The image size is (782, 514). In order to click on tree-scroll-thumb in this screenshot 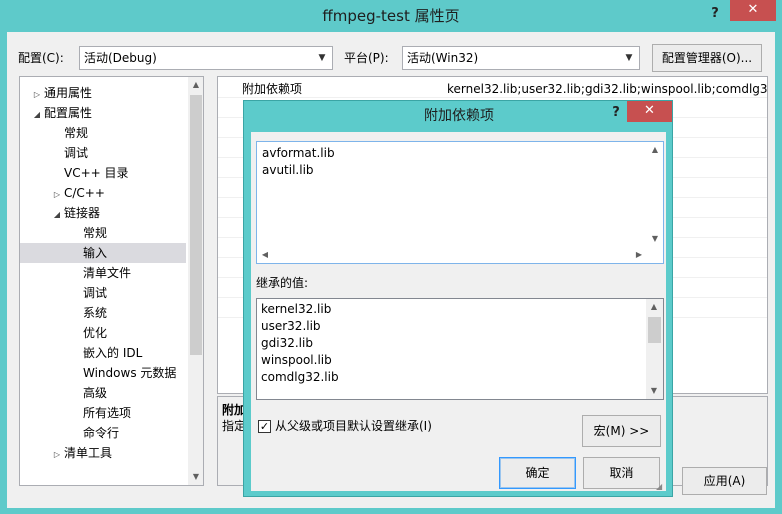, I will do `click(196, 225)`.